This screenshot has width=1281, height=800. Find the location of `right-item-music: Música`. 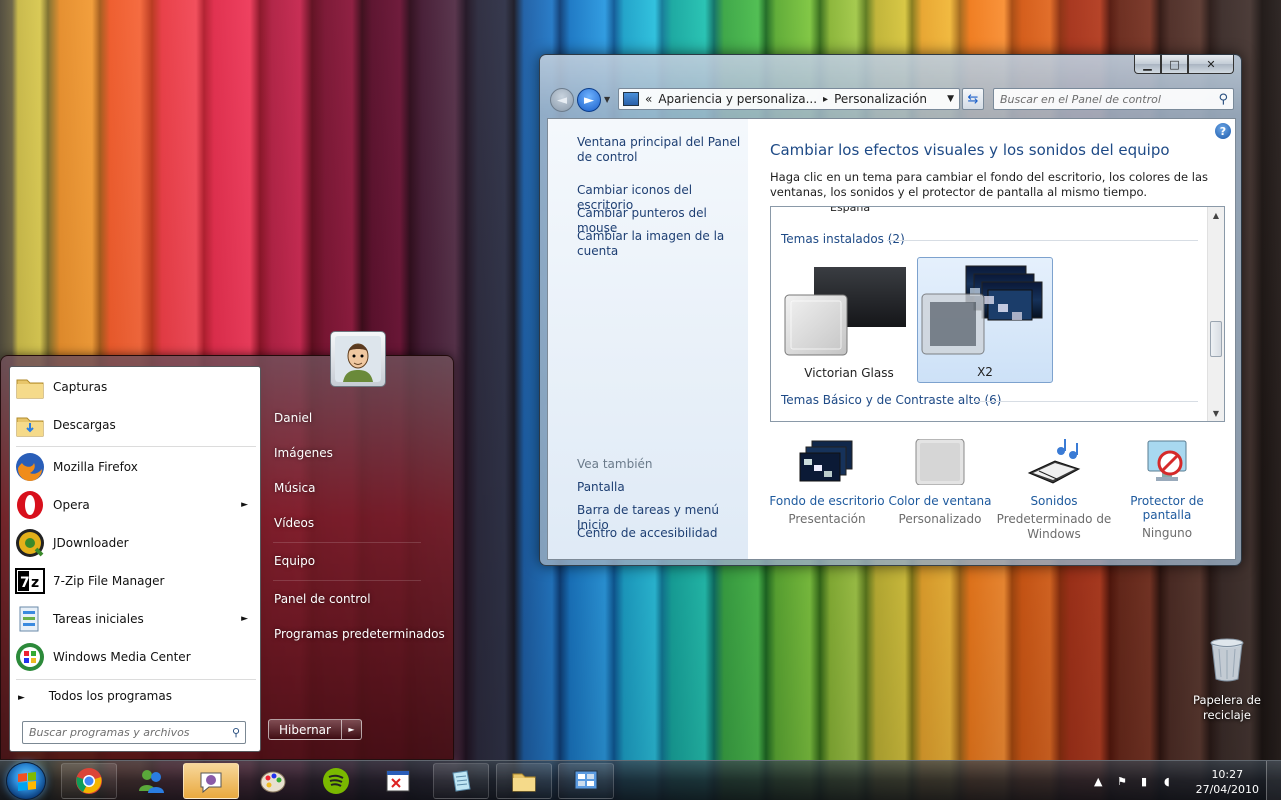

right-item-music: Música is located at coordinates (295, 488).